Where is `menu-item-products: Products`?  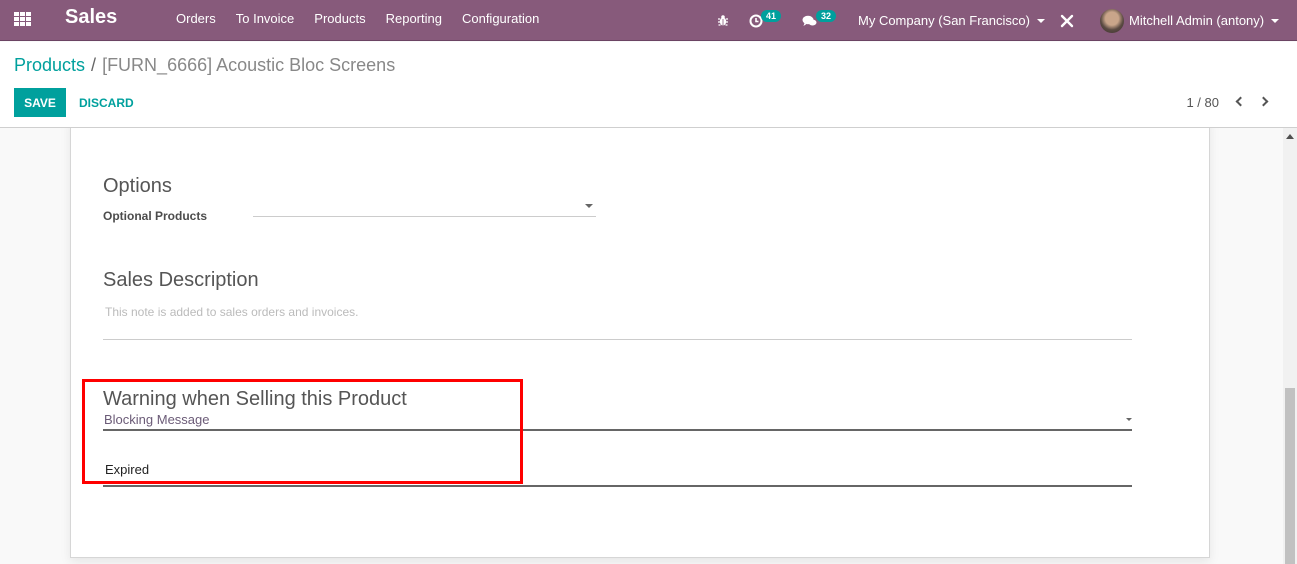
menu-item-products: Products is located at coordinates (339, 18).